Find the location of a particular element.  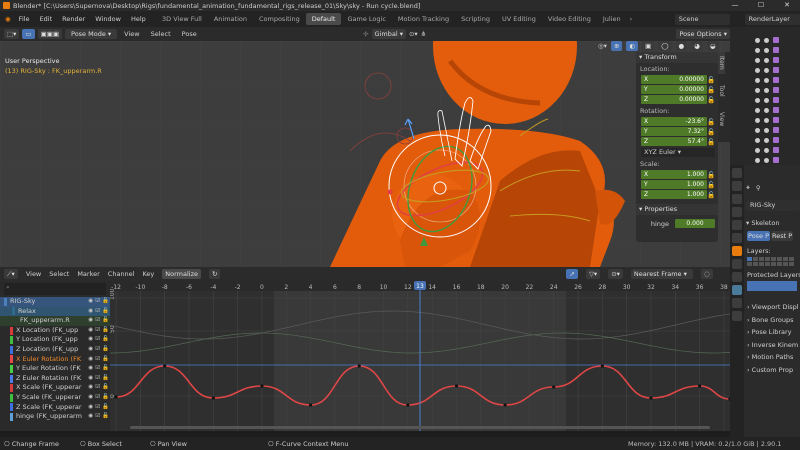

workspace-tab-default: Default is located at coordinates (323, 19).